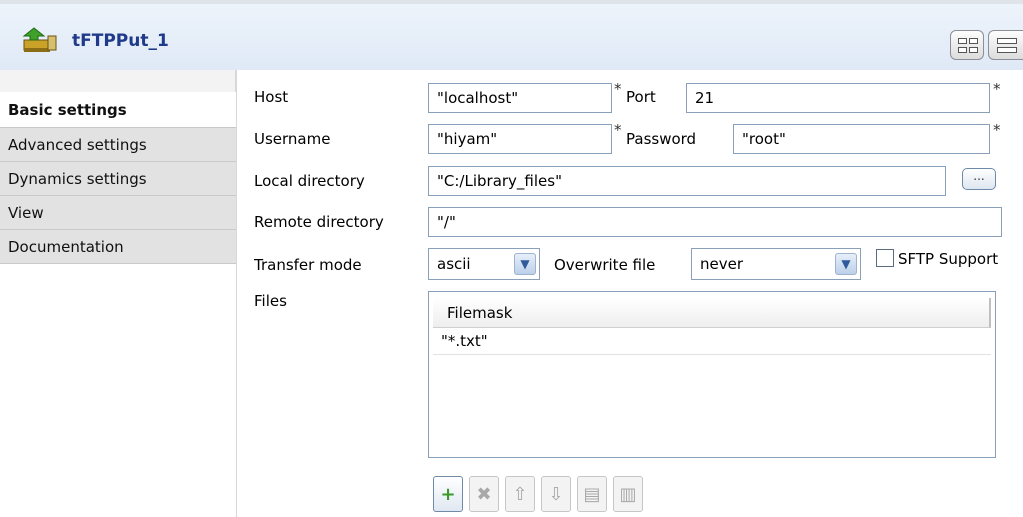 Image resolution: width=1023 pixels, height=517 pixels. Describe the element at coordinates (520, 98) in the screenshot. I see `host-input: "localhost"` at that location.